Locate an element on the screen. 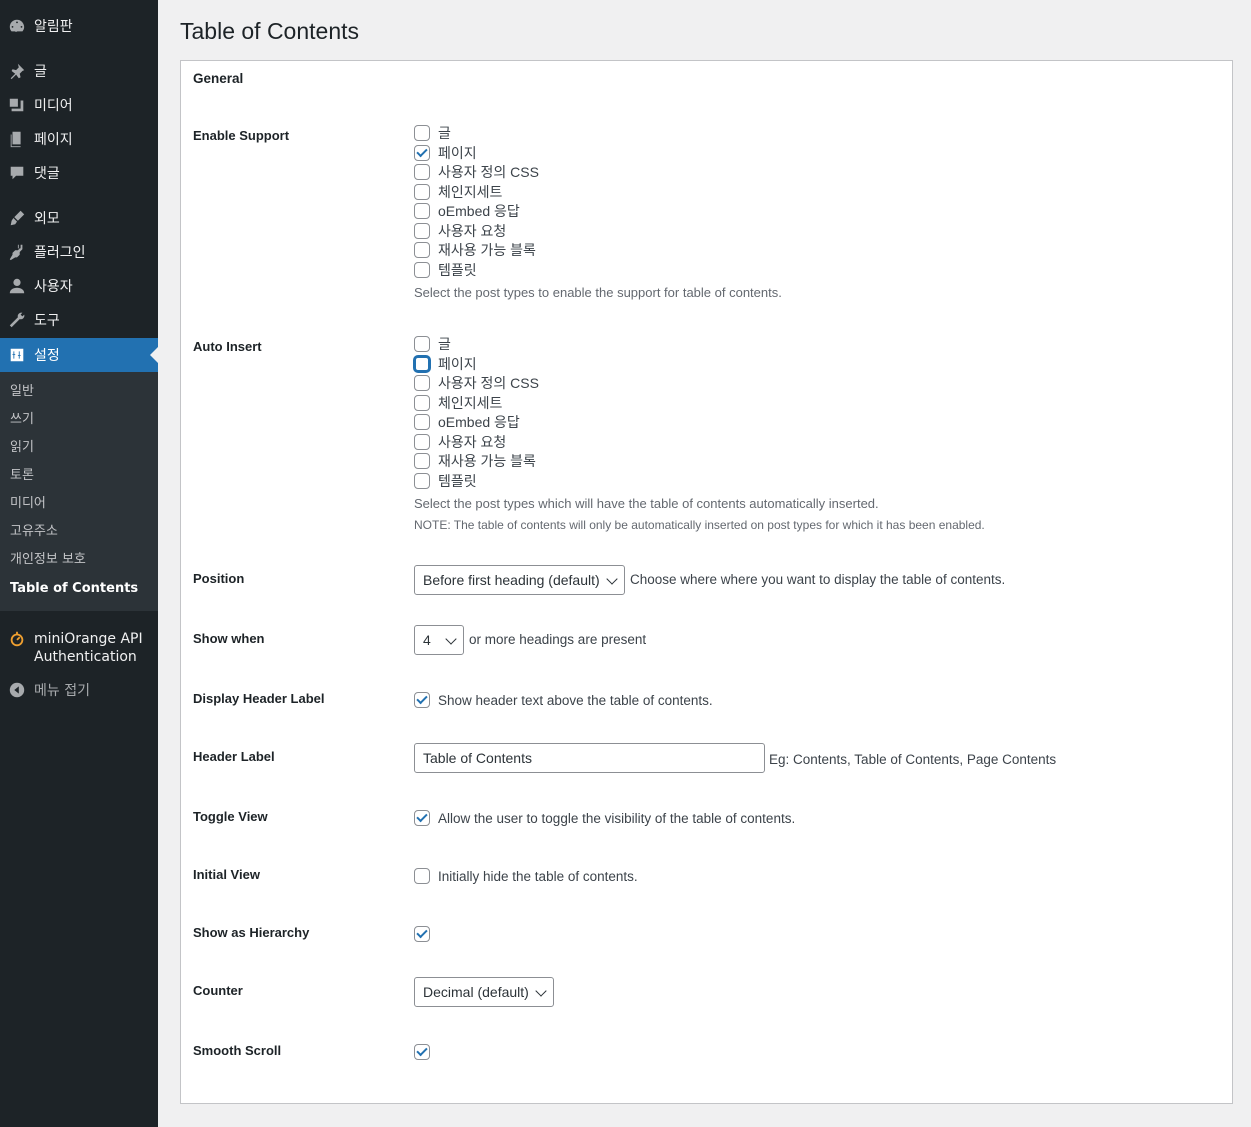 This screenshot has width=1251, height=1127. initial-view-checkbox is located at coordinates (422, 876).